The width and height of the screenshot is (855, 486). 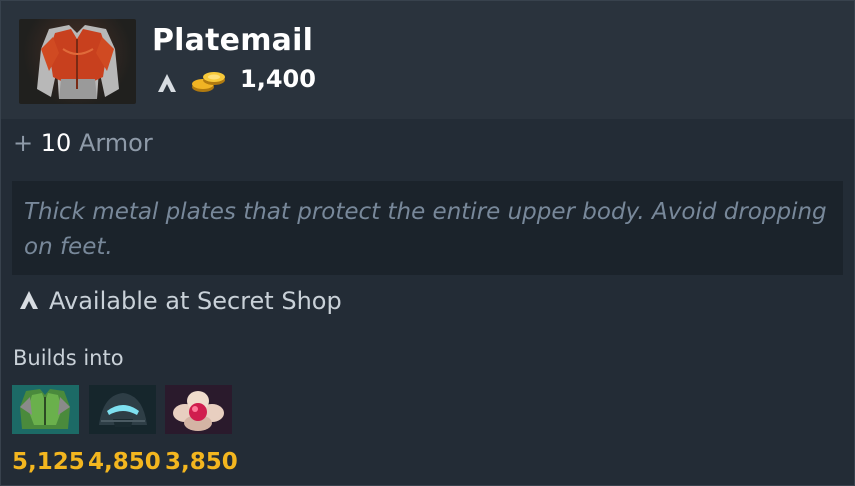 What do you see at coordinates (124, 462) in the screenshot?
I see `build-cost-2: 4,850` at bounding box center [124, 462].